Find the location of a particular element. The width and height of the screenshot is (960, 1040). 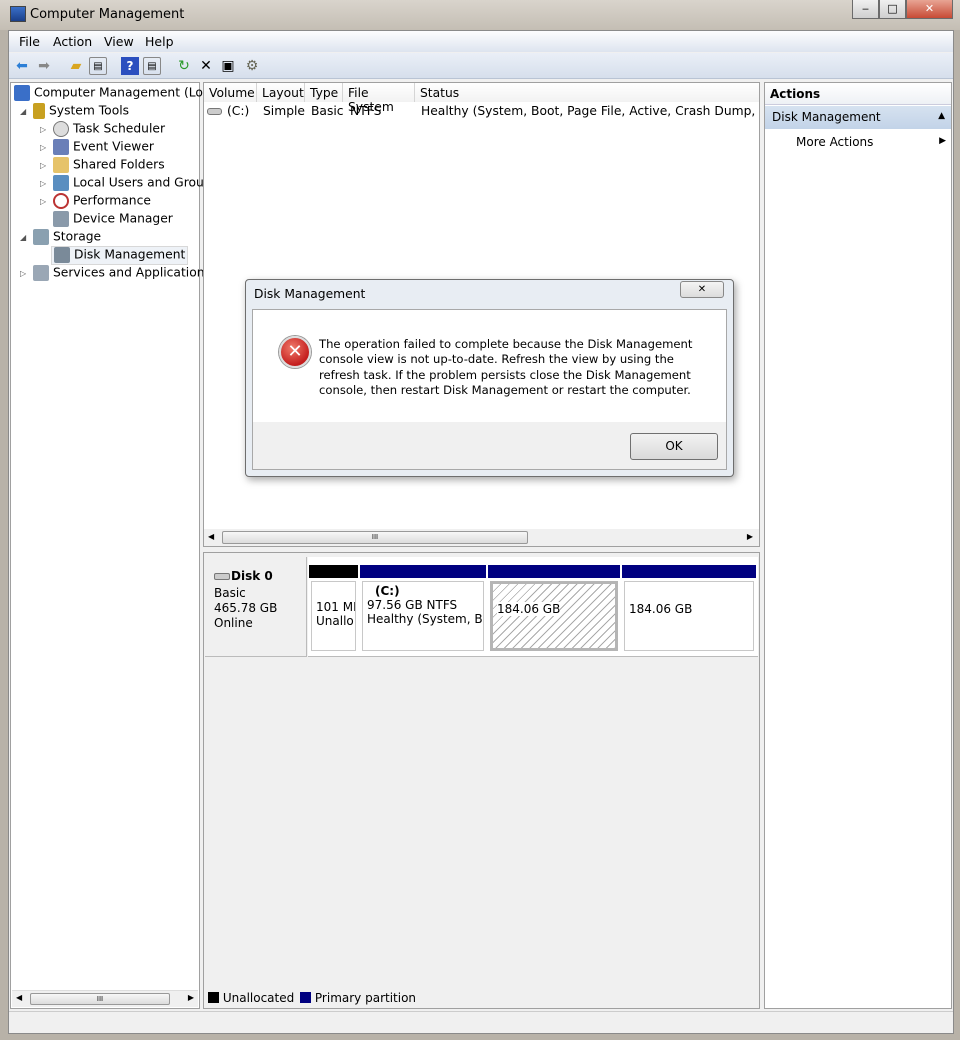

actions-section-disk-management: Disk Management ▲ is located at coordinates (858, 117).